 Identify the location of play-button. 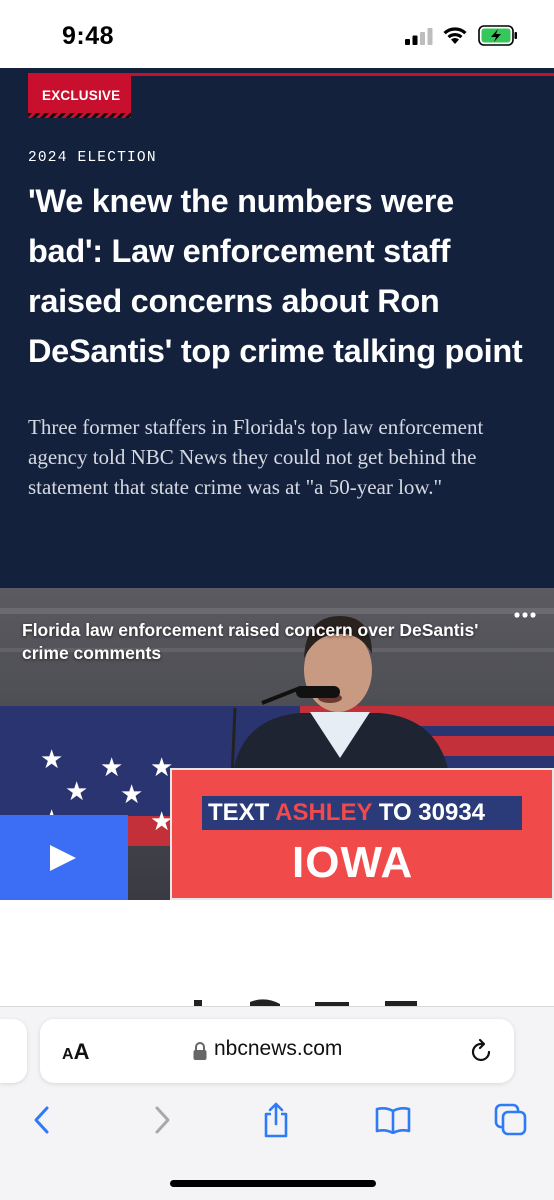
(64, 857).